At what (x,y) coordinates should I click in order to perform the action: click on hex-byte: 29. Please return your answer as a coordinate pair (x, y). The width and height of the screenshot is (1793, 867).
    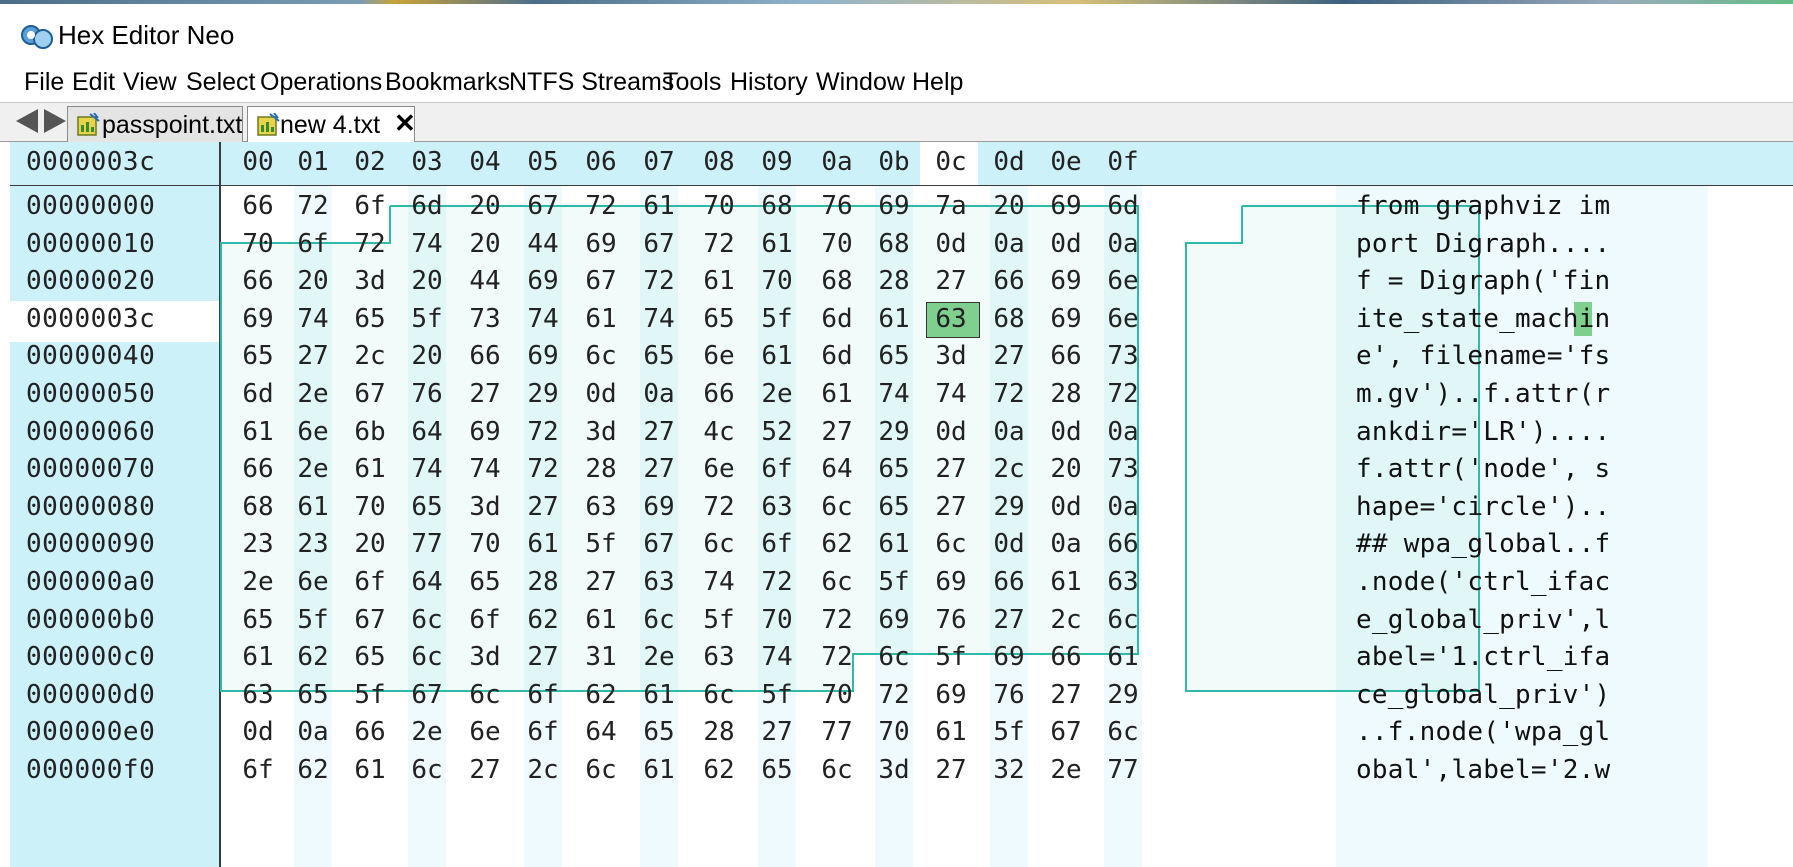
    Looking at the image, I should click on (543, 394).